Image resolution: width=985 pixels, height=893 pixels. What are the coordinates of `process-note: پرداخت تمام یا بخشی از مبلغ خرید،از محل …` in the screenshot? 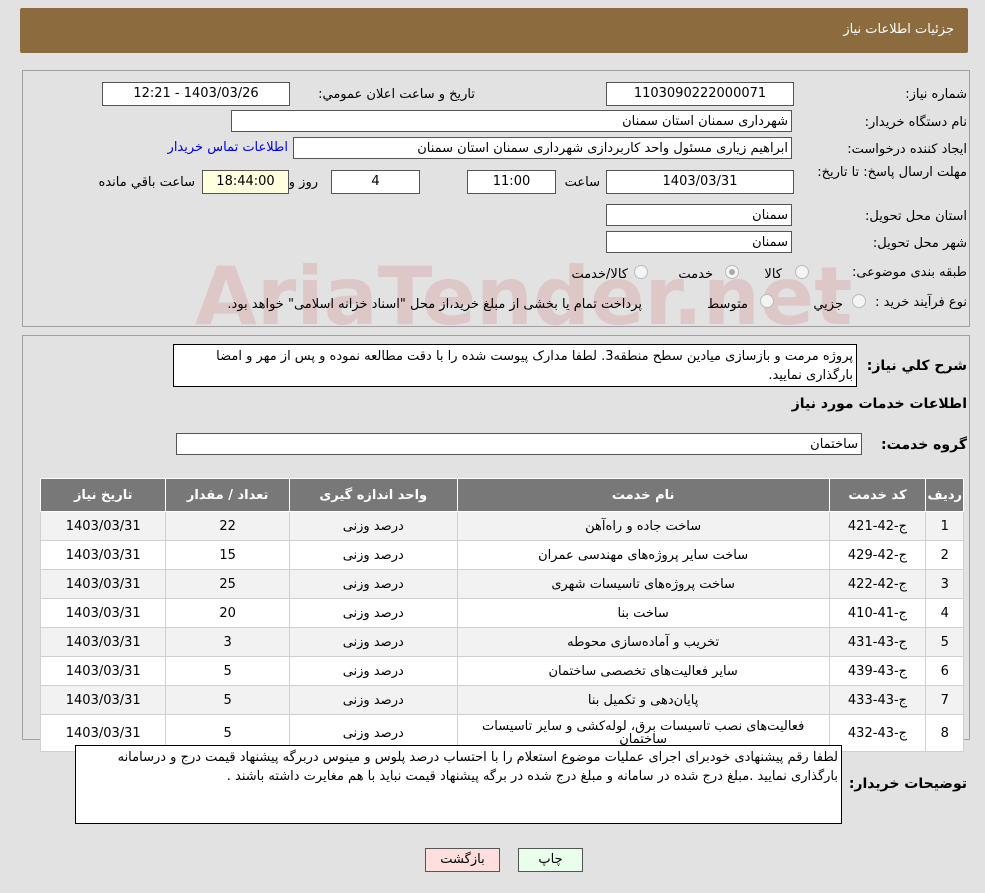 It's located at (434, 304).